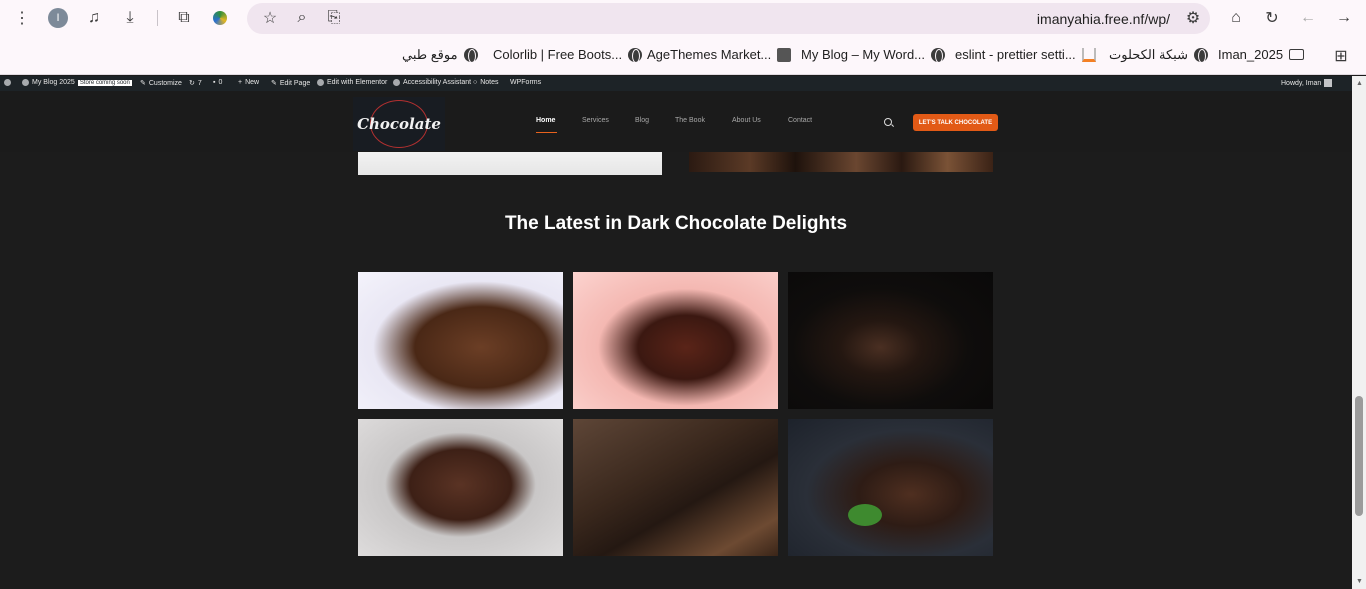  What do you see at coordinates (642, 120) in the screenshot?
I see `nav-blog: Blog` at bounding box center [642, 120].